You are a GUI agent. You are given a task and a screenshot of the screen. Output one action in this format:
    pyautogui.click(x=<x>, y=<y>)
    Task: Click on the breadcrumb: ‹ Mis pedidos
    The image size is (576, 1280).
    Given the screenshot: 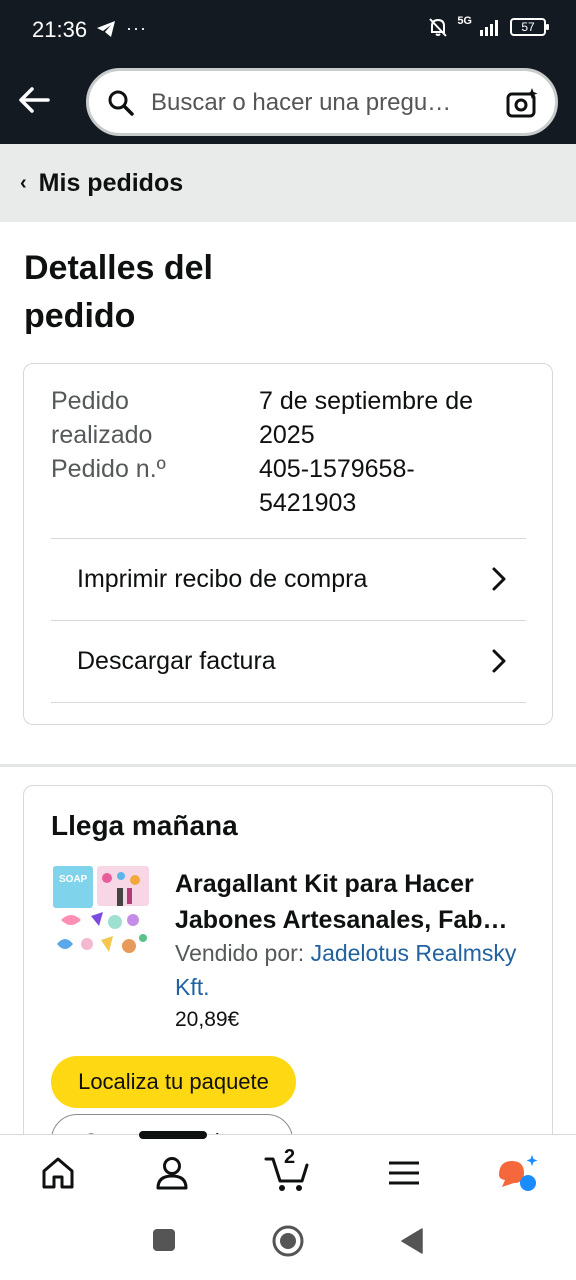 What is the action you would take?
    pyautogui.click(x=288, y=183)
    